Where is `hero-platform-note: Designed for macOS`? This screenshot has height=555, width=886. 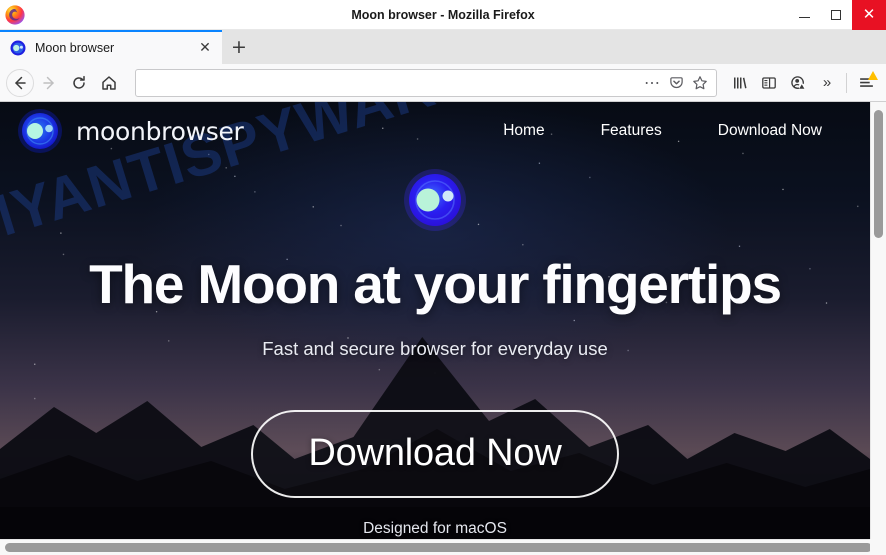
hero-platform-note: Designed for macOS is located at coordinates (435, 528).